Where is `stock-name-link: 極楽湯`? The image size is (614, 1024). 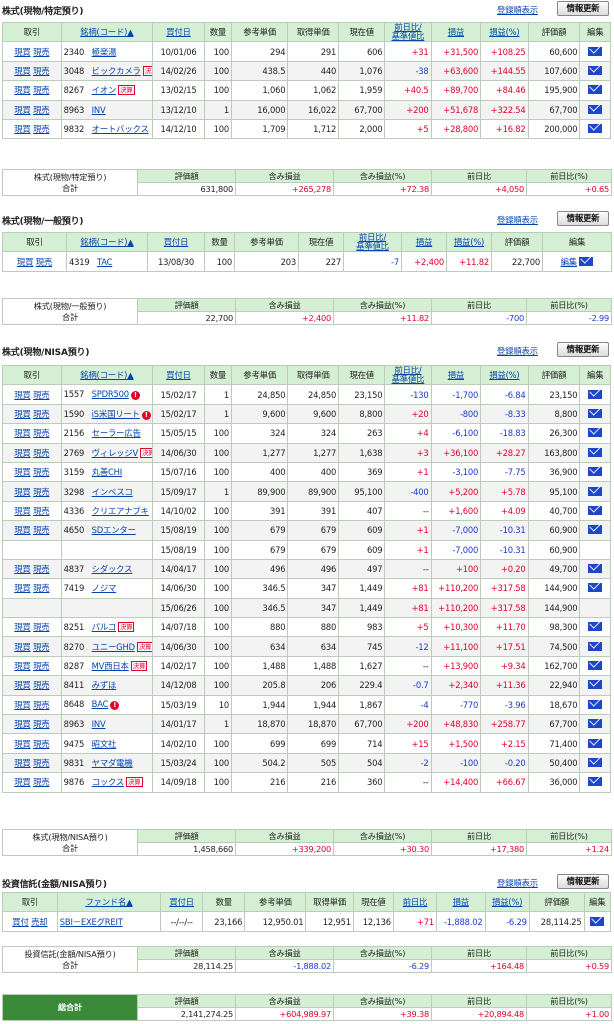 stock-name-link: 極楽湯 is located at coordinates (104, 52).